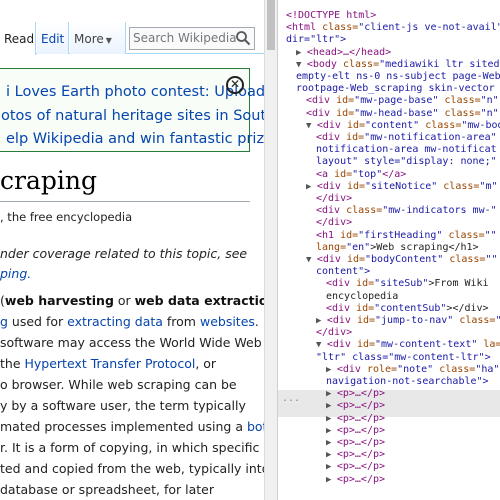 The height and width of the screenshot is (500, 500). What do you see at coordinates (355, 137) in the screenshot?
I see `attr-name: id=` at bounding box center [355, 137].